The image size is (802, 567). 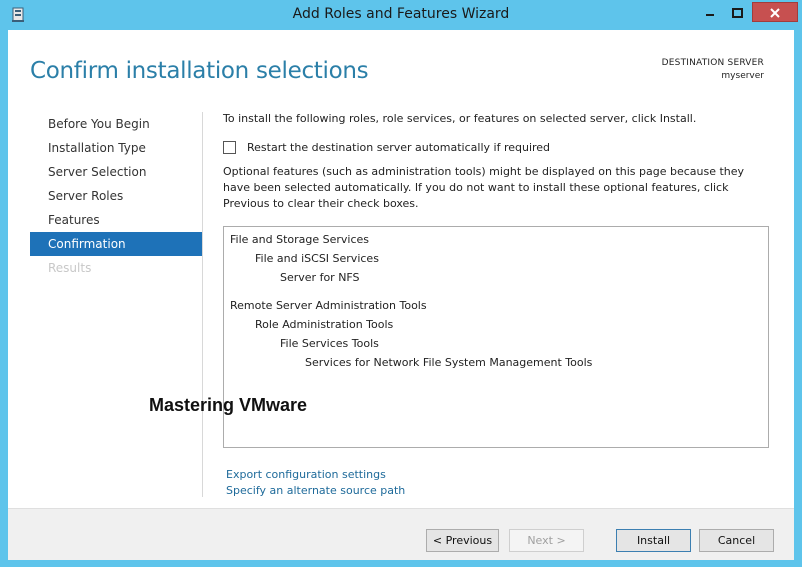 What do you see at coordinates (229, 147) in the screenshot?
I see `restart-checkbox` at bounding box center [229, 147].